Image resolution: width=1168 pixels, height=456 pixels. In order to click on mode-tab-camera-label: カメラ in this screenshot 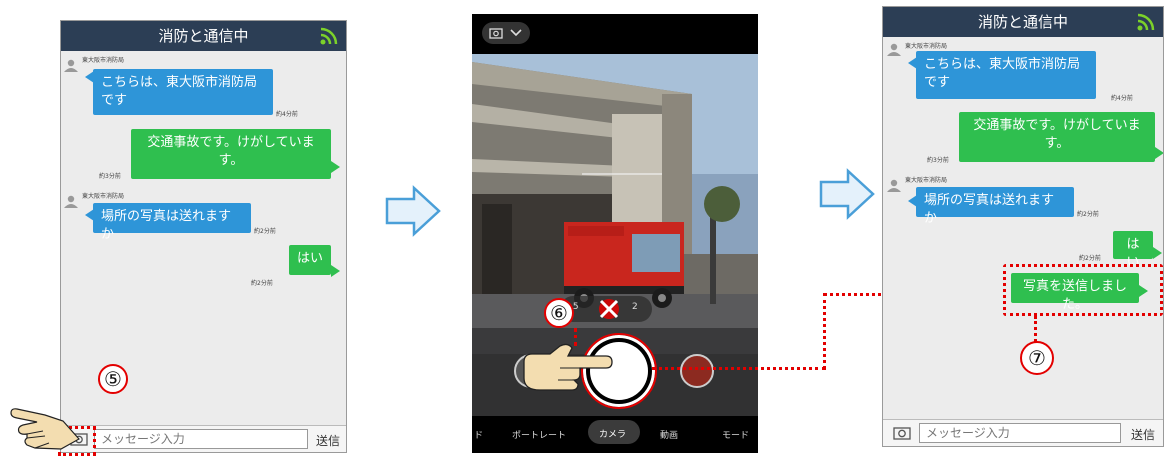, I will do `click(613, 435)`.